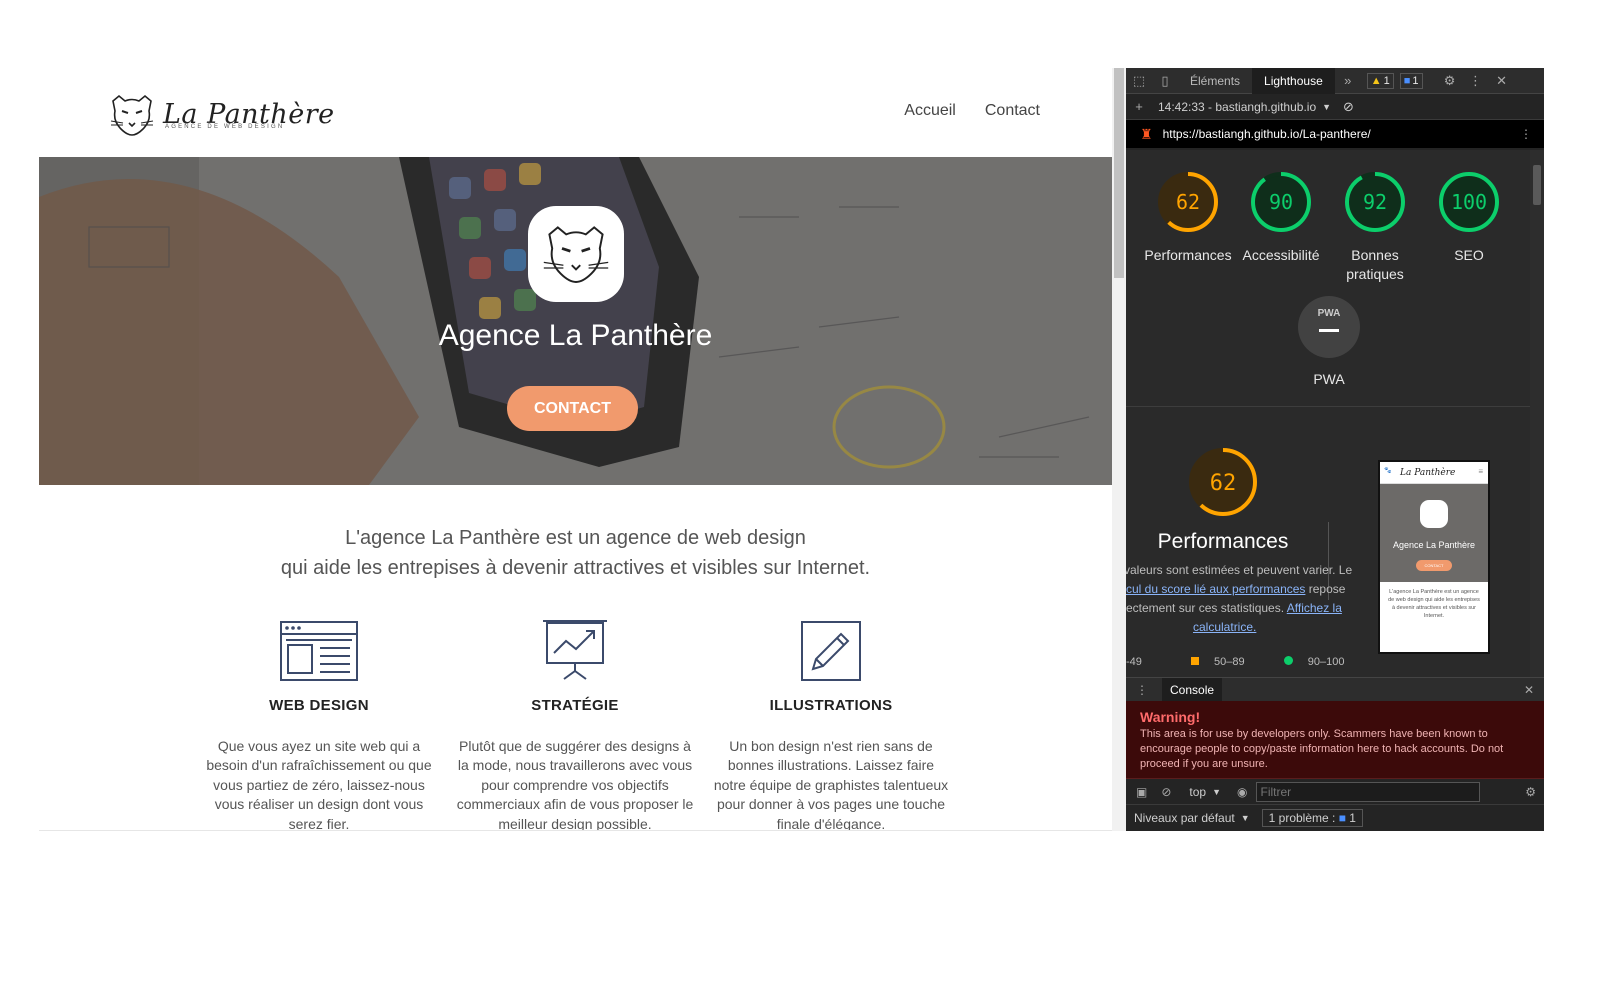 The width and height of the screenshot is (1624, 992). I want to click on hero-logo-badge, so click(576, 254).